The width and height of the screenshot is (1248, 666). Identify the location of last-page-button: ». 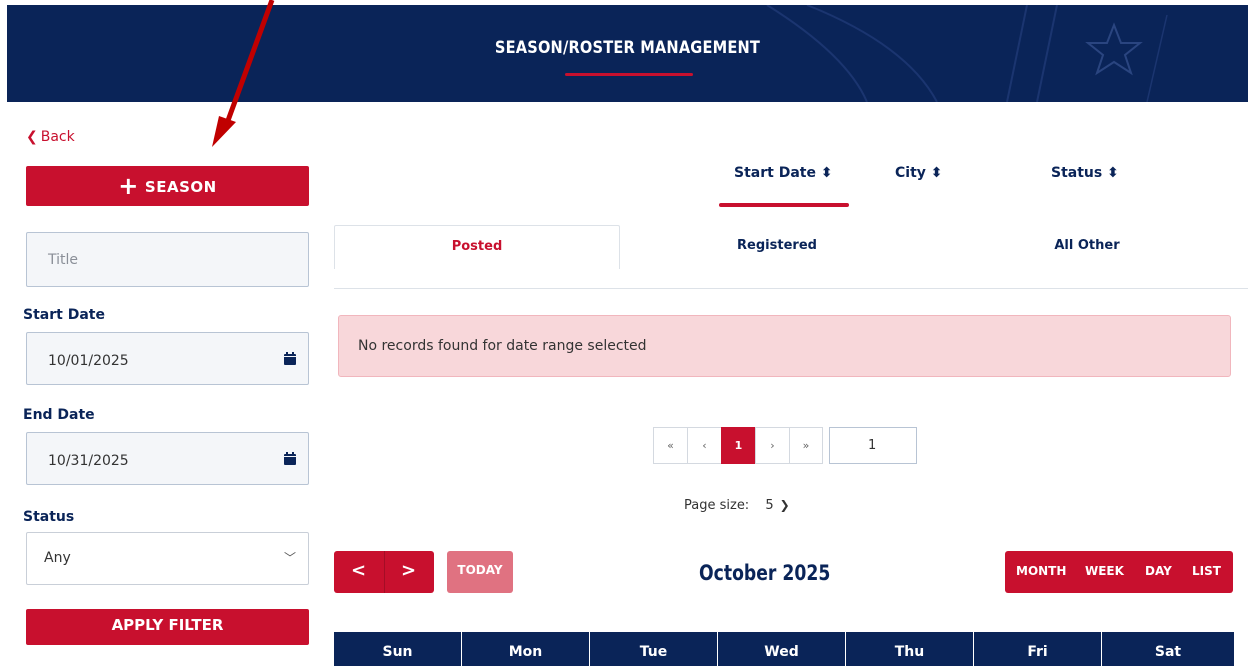
(806, 445).